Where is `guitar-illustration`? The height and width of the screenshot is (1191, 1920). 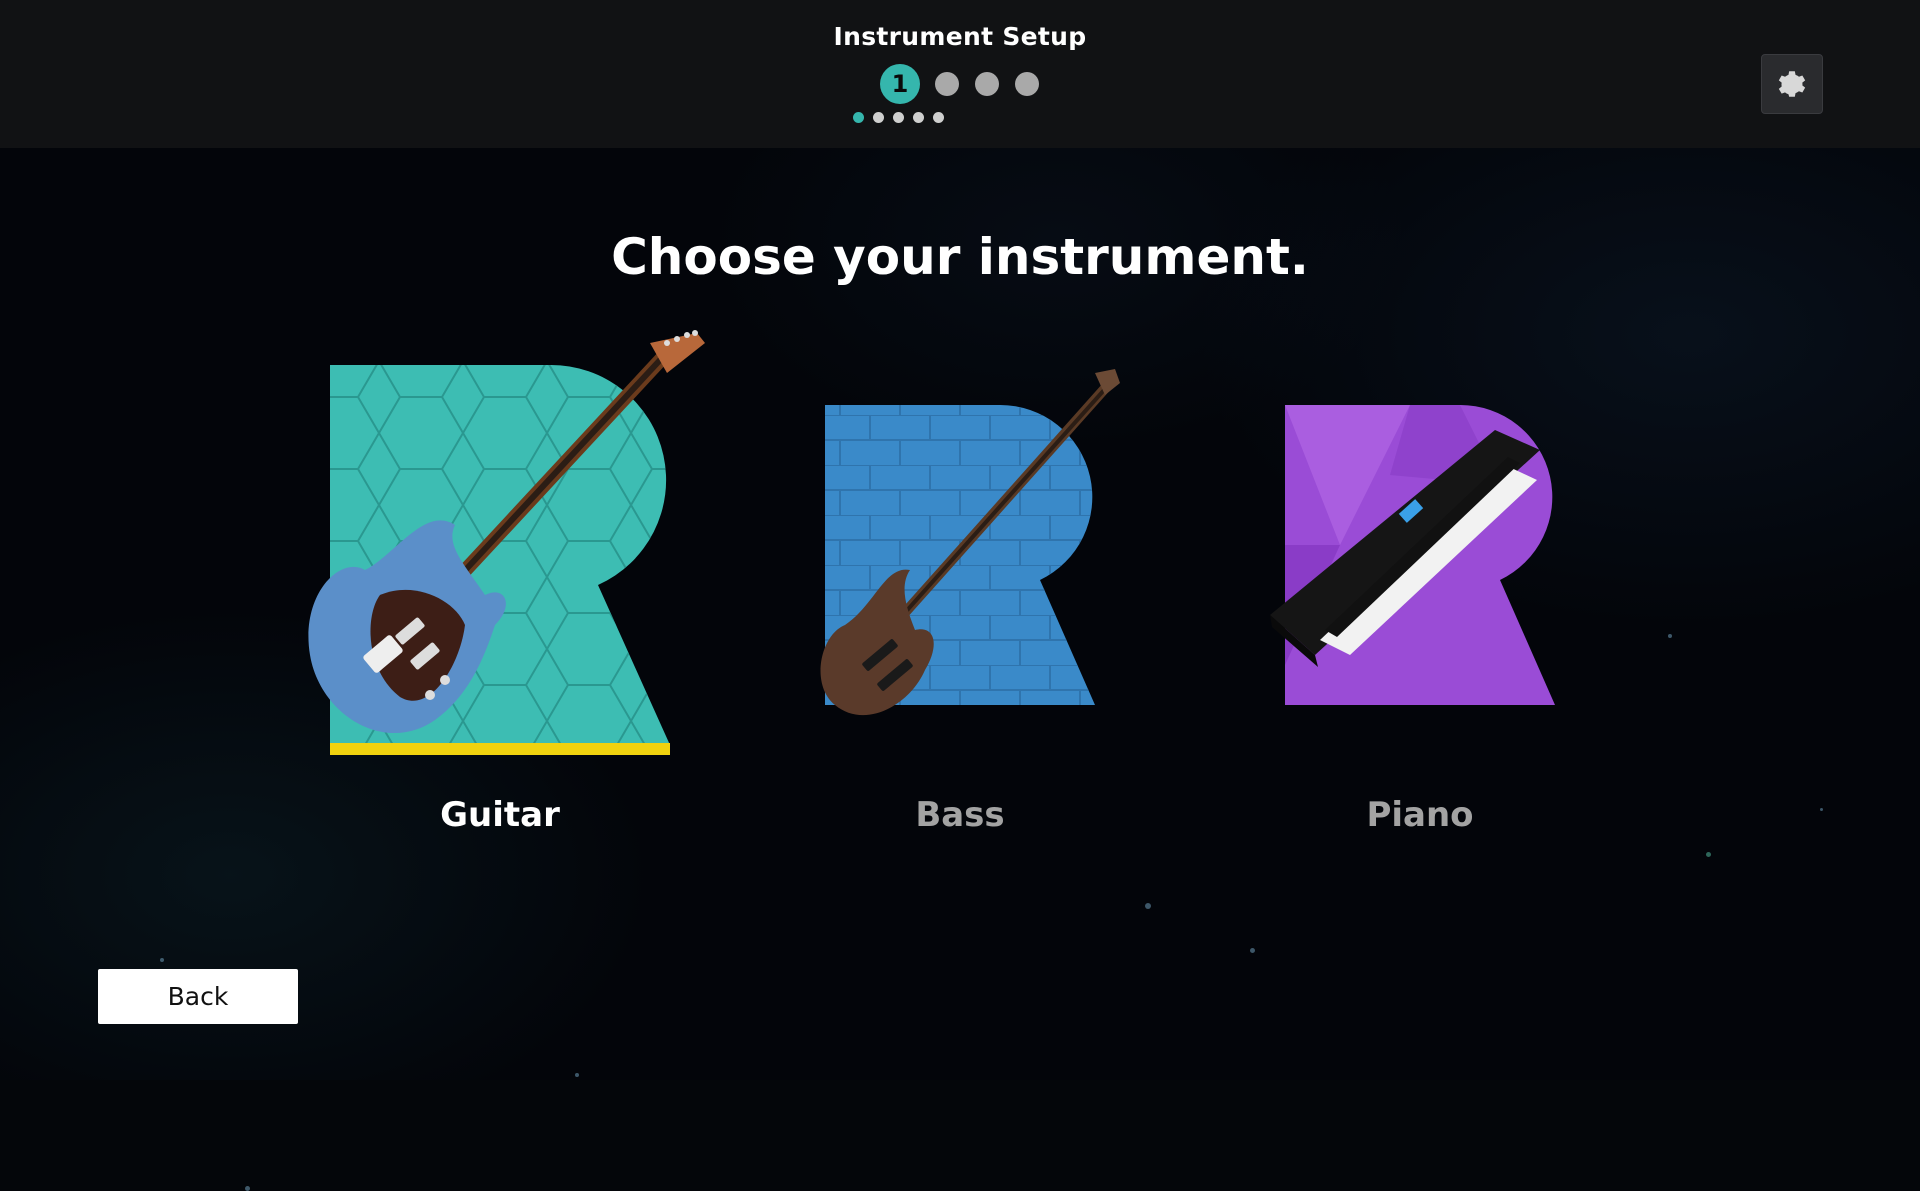 guitar-illustration is located at coordinates (506, 542).